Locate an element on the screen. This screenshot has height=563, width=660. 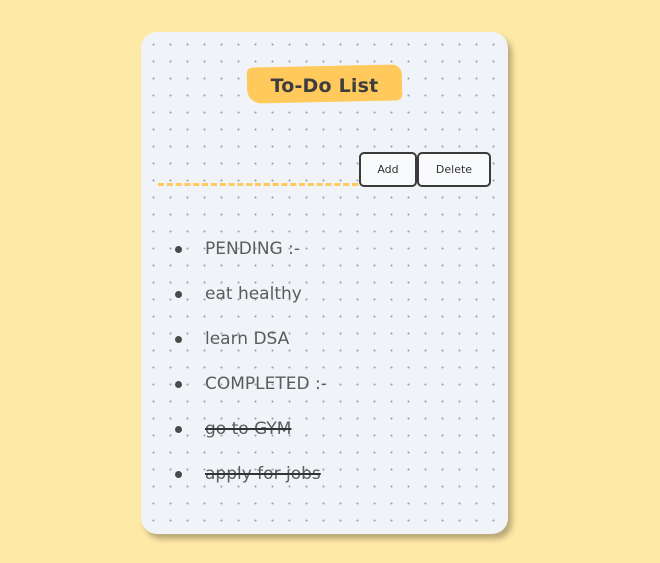
input-underline is located at coordinates (258, 184).